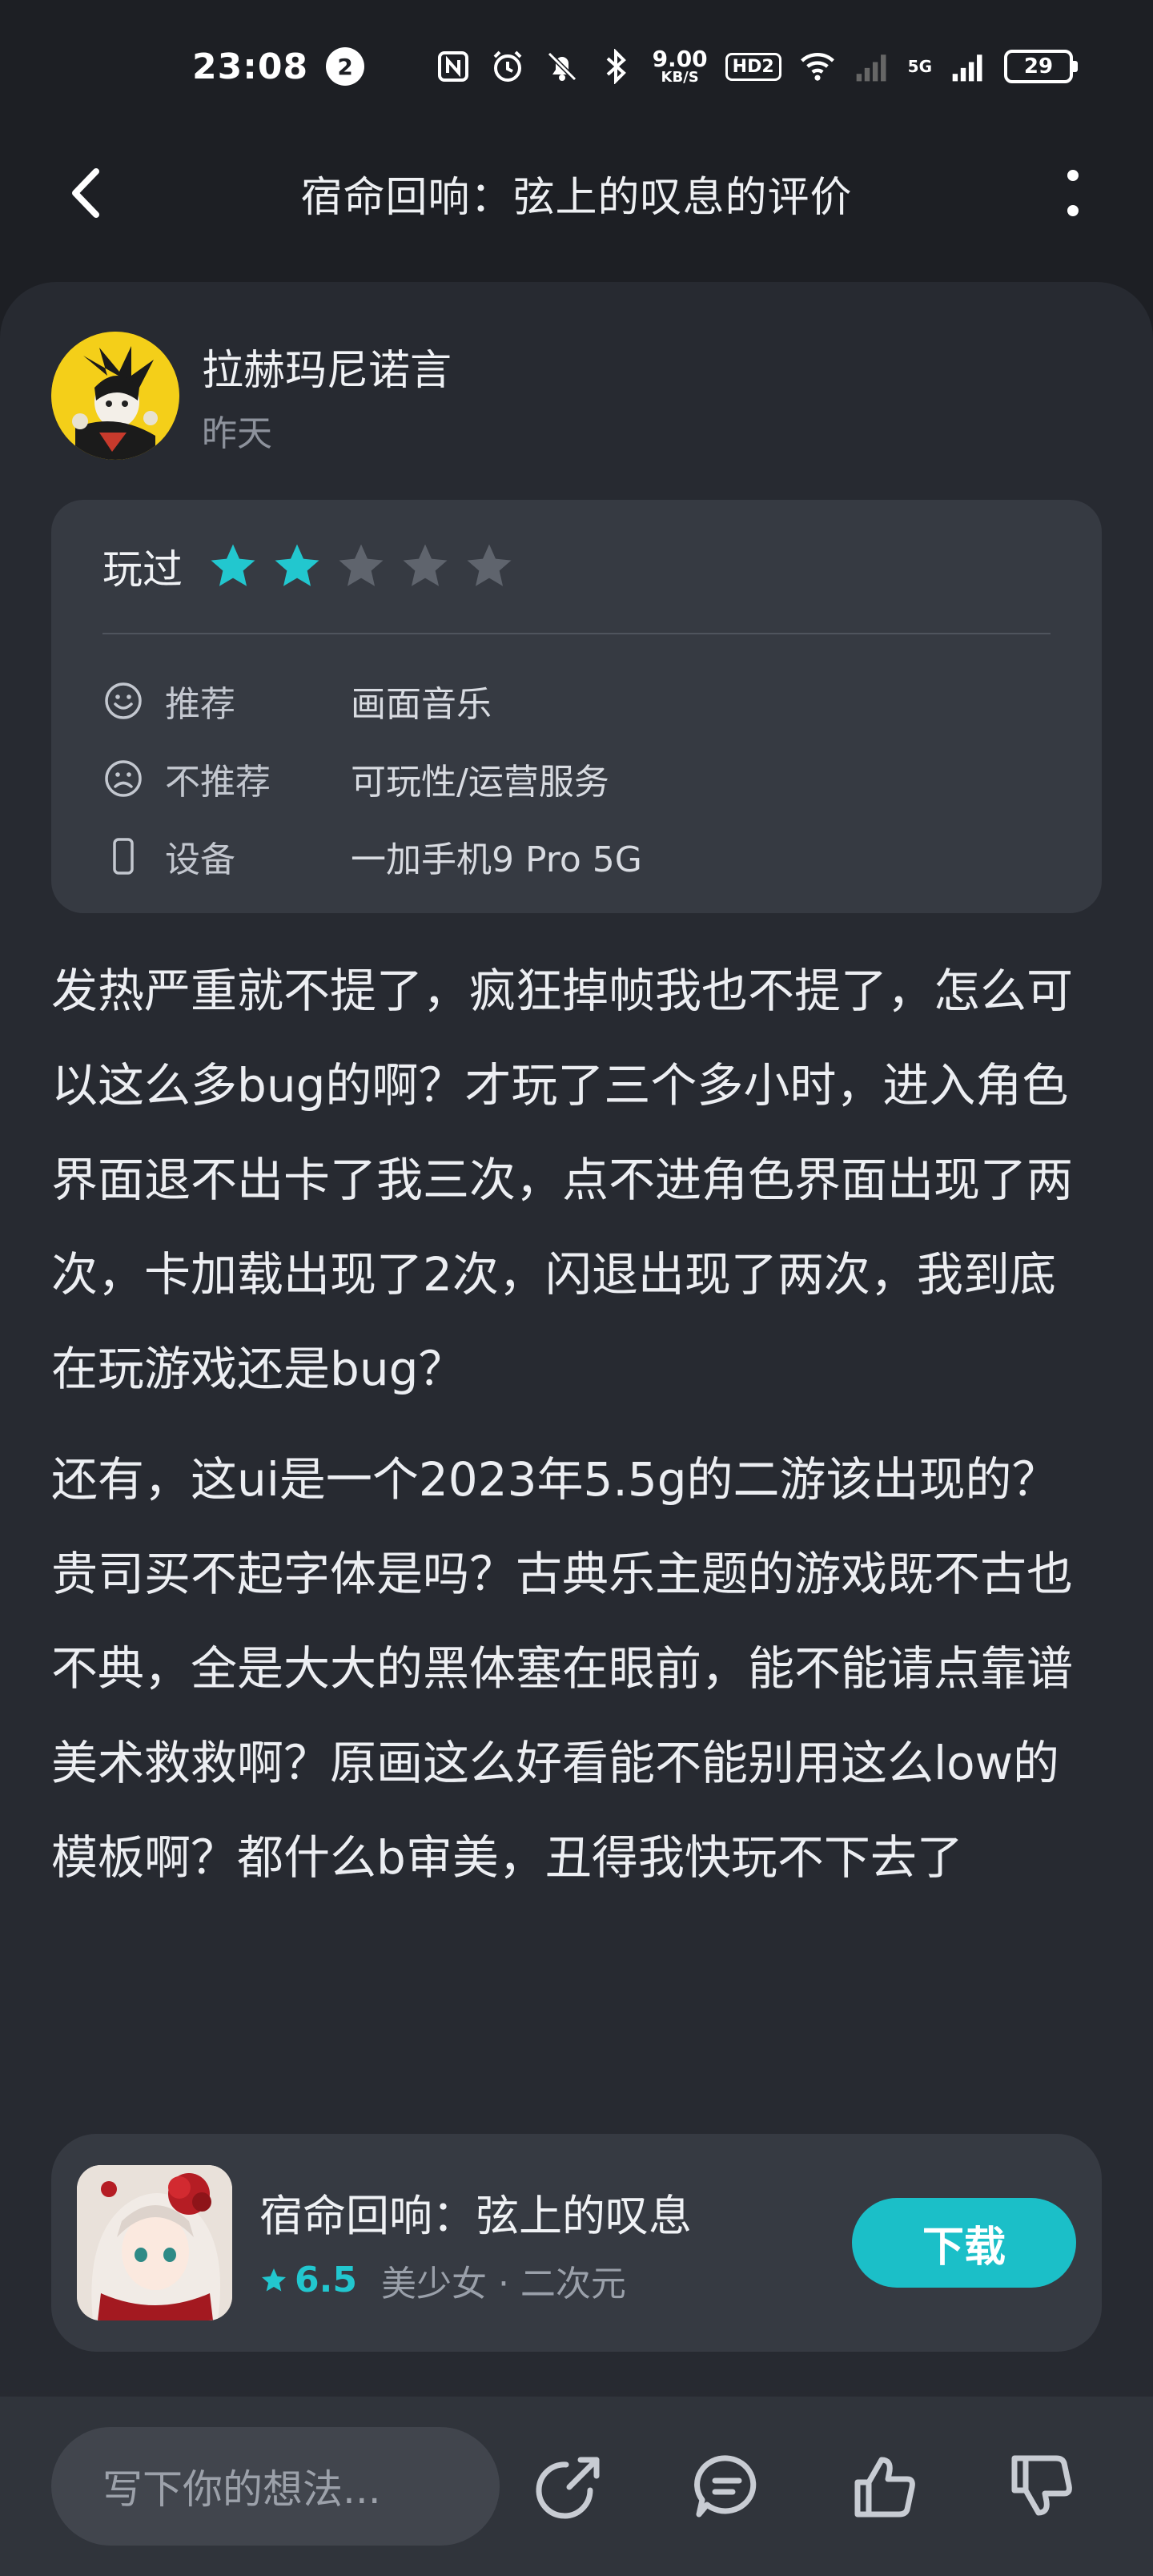  I want to click on thumbs-up-icon, so click(885, 2487).